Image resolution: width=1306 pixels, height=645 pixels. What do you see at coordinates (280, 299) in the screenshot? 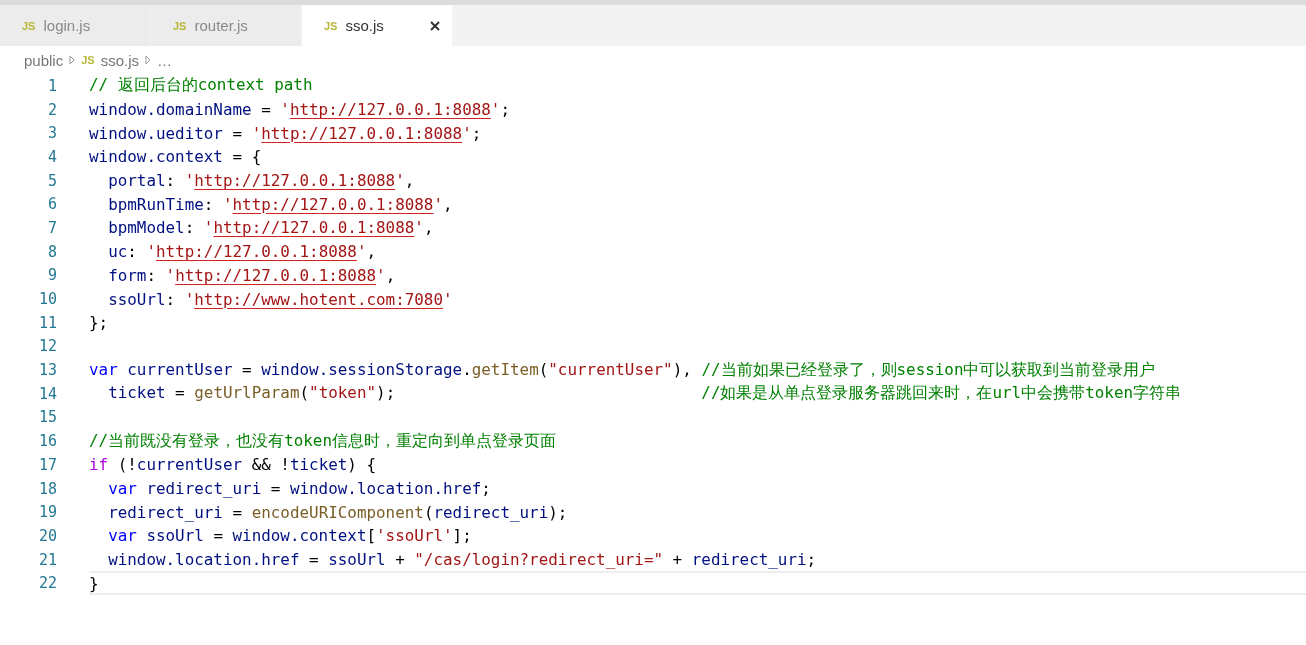
I see `code-line: ssoUrl: 'http://www.hotent.com:7080'` at bounding box center [280, 299].